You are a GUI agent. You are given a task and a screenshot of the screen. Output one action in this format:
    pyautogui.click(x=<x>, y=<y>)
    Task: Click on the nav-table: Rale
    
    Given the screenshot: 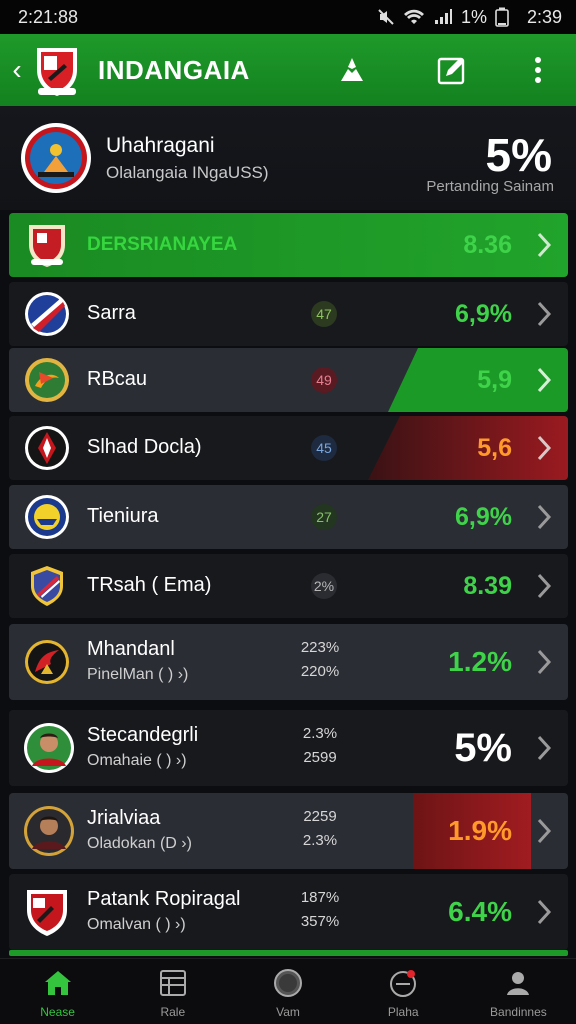 What is the action you would take?
    pyautogui.click(x=172, y=991)
    